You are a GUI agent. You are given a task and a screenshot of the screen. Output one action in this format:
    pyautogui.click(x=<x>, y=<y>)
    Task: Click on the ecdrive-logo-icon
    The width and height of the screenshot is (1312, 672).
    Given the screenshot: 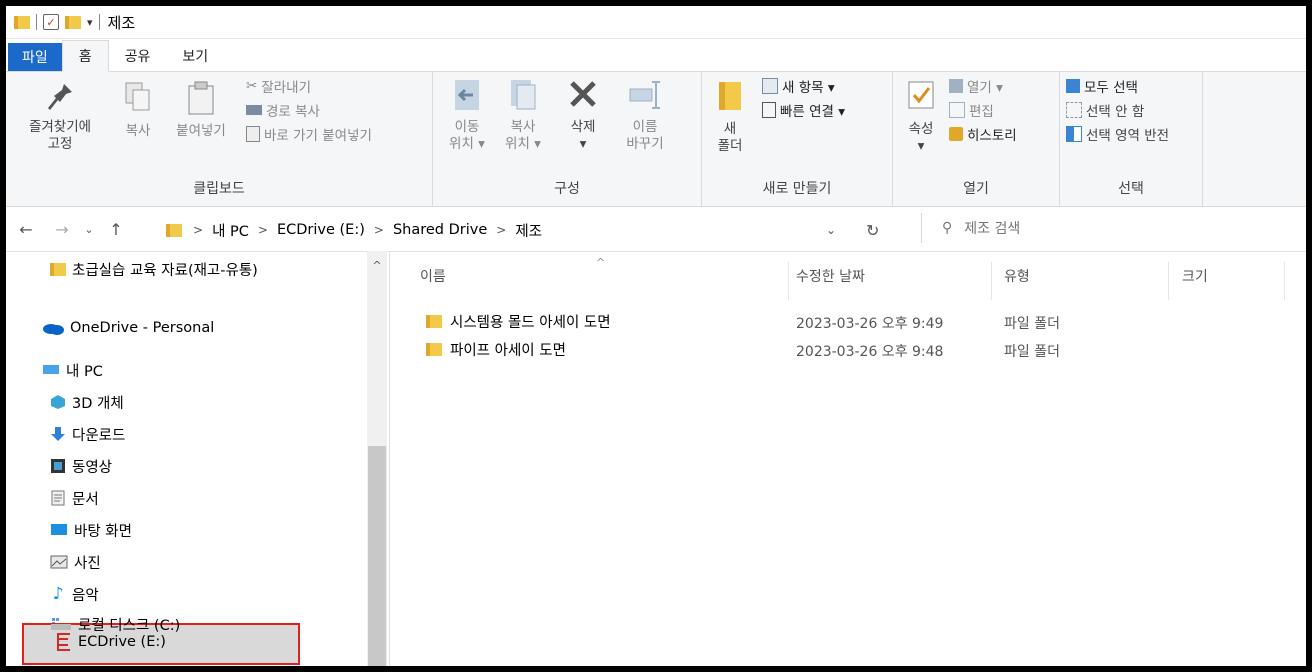 What is the action you would take?
    pyautogui.click(x=63, y=642)
    